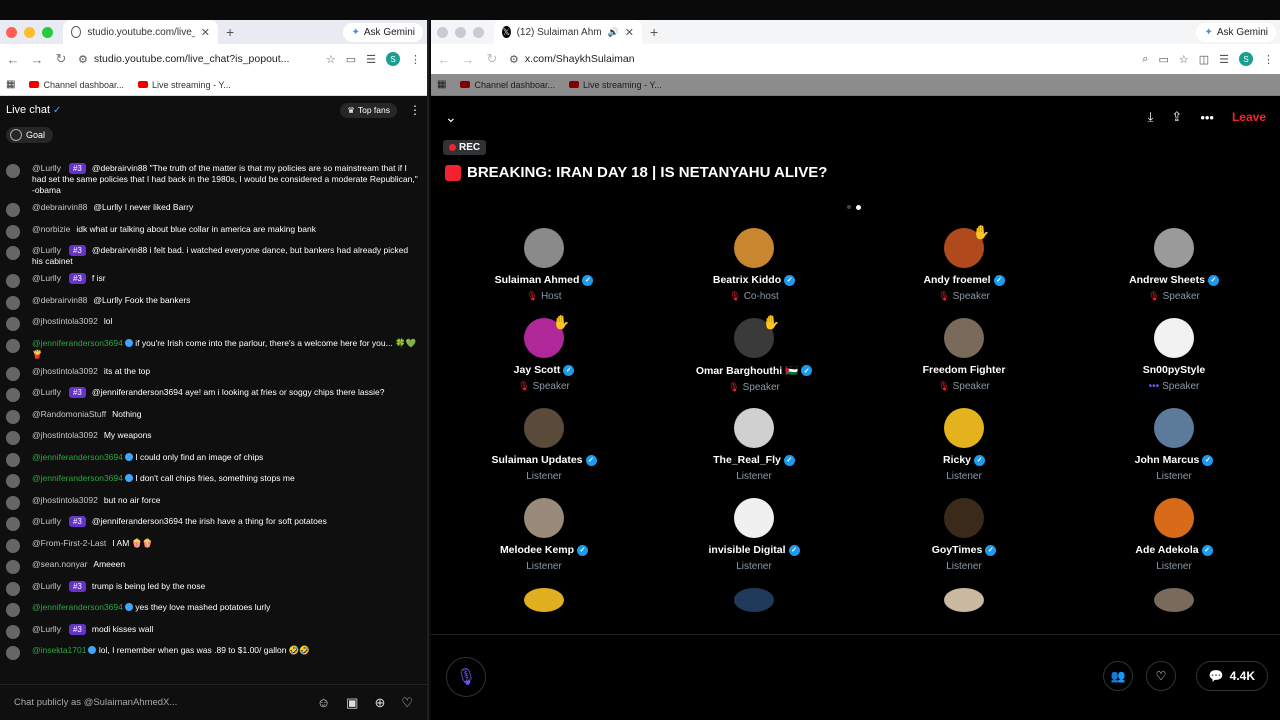  What do you see at coordinates (69, 414) in the screenshot?
I see `message-author: @RandomoniaStuff` at bounding box center [69, 414].